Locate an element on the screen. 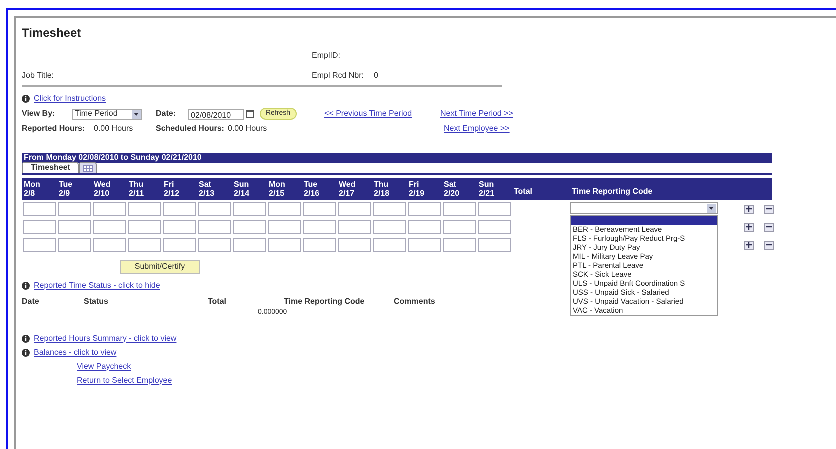 This screenshot has height=449, width=836. view-link: Reported Hours Summary - click to view is located at coordinates (105, 338).